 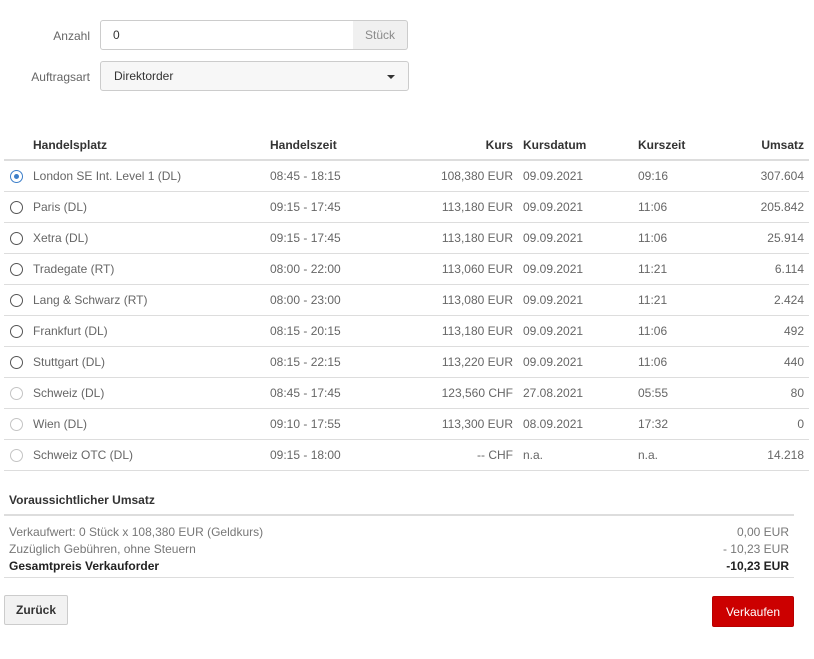 I want to click on header-volume: Umsatz, so click(x=768, y=146).